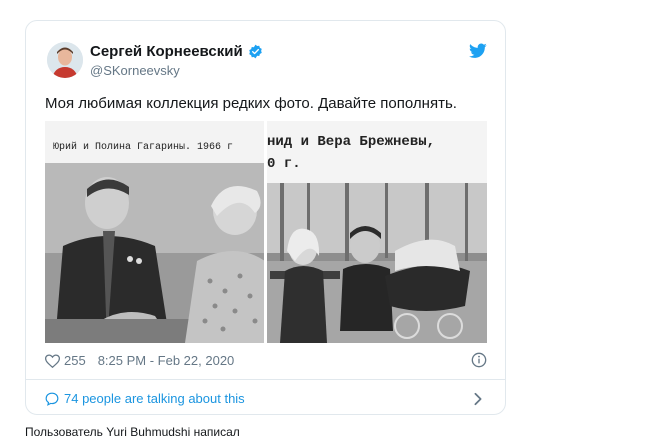 Image resolution: width=659 pixels, height=439 pixels. I want to click on right-photo-caption-line2: 0 г., so click(284, 164).